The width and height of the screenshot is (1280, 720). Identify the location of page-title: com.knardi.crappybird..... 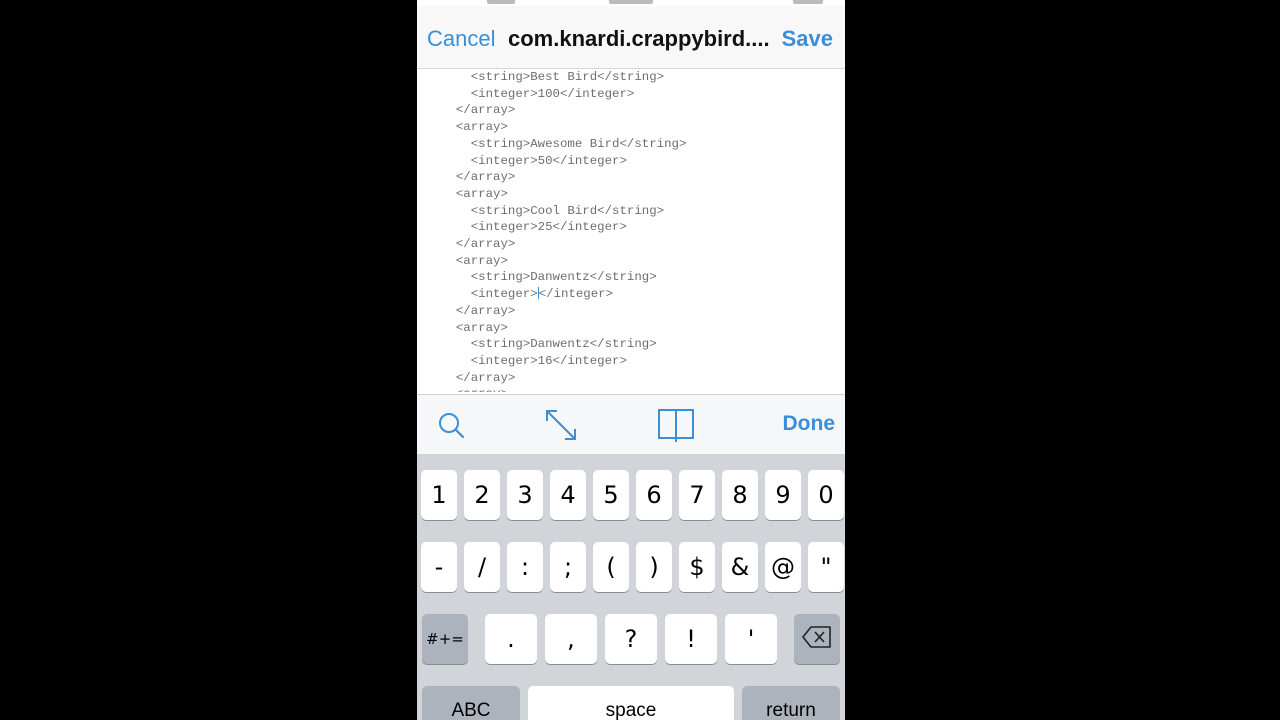
(639, 38).